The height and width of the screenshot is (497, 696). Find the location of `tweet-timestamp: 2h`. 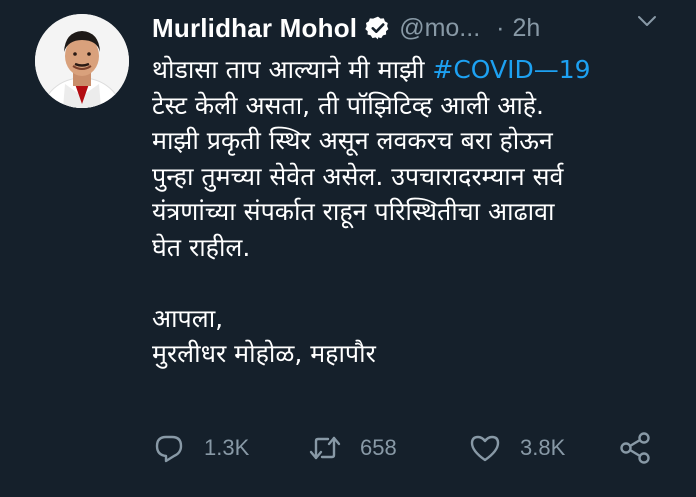

tweet-timestamp: 2h is located at coordinates (526, 28).